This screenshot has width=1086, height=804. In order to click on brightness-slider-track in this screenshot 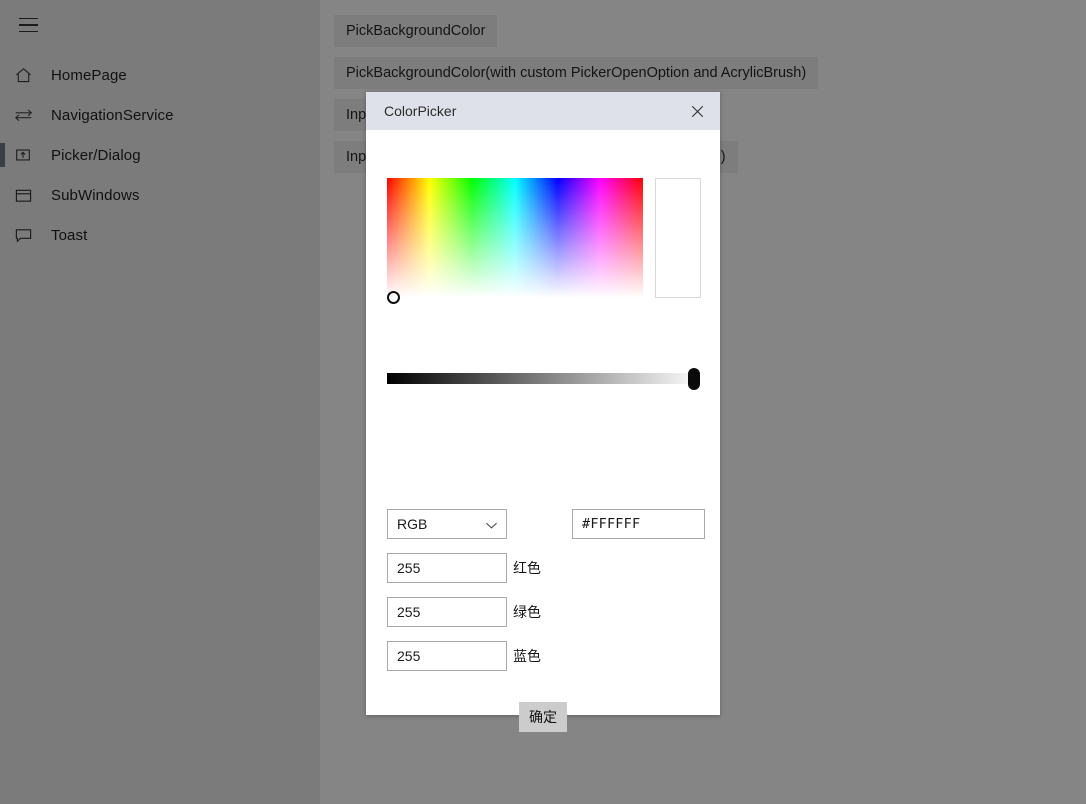, I will do `click(544, 378)`.